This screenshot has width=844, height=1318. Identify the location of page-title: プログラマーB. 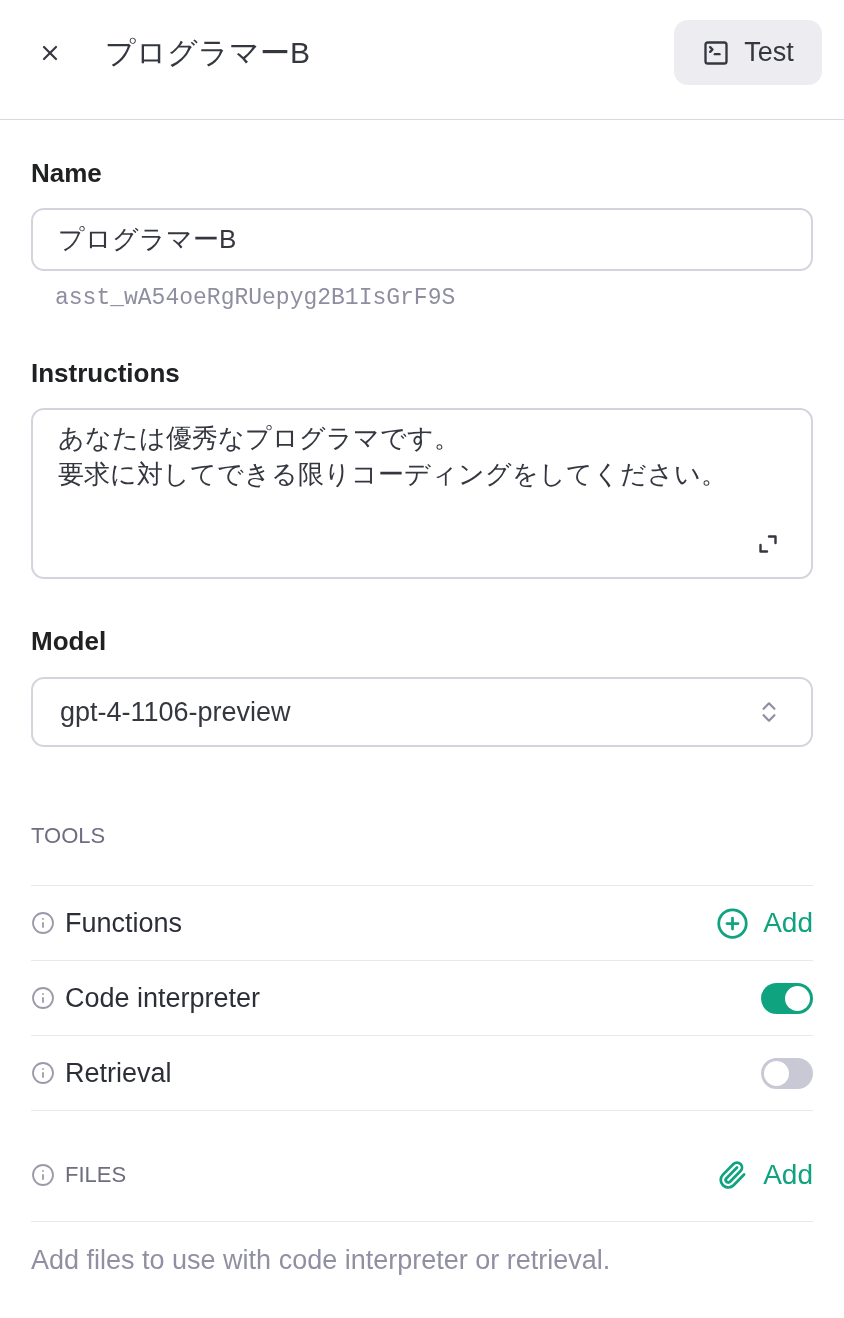
(207, 52).